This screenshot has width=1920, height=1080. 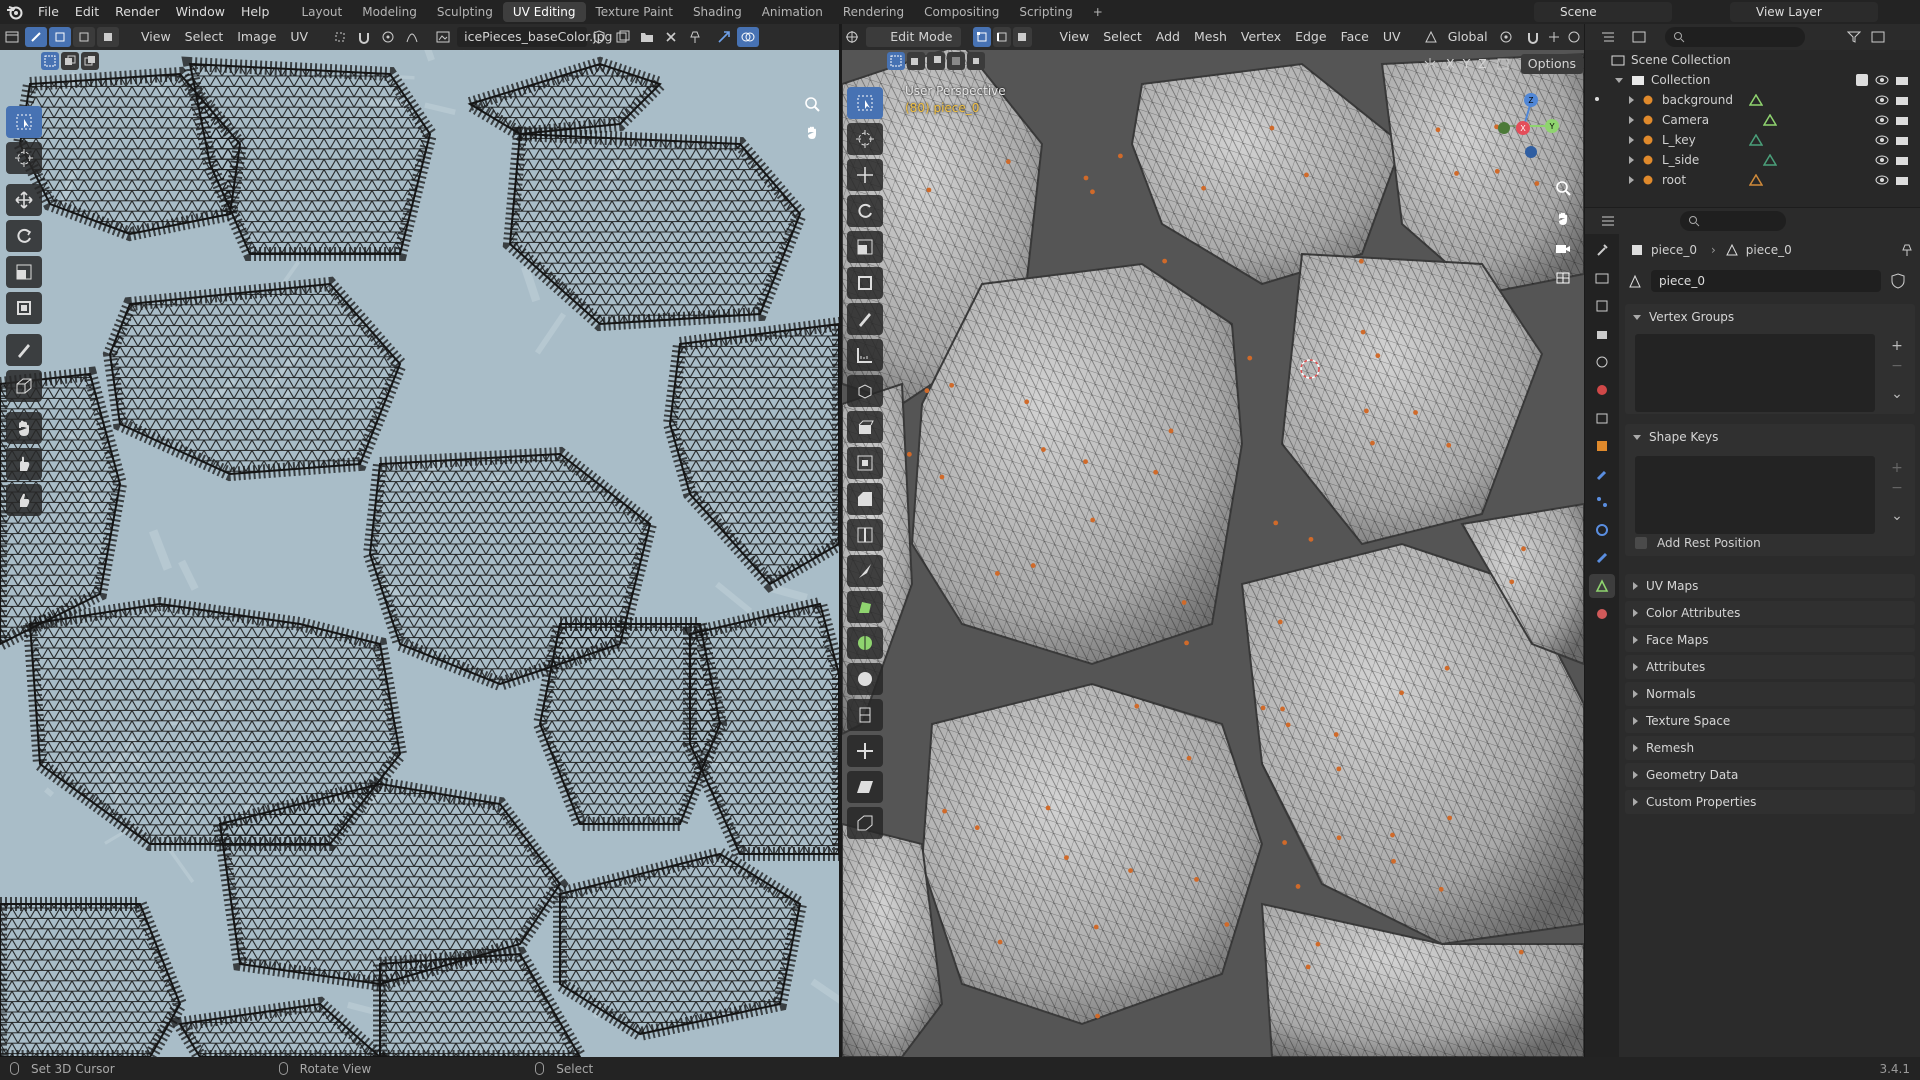 What do you see at coordinates (24, 272) in the screenshot?
I see `scale-tool-icon` at bounding box center [24, 272].